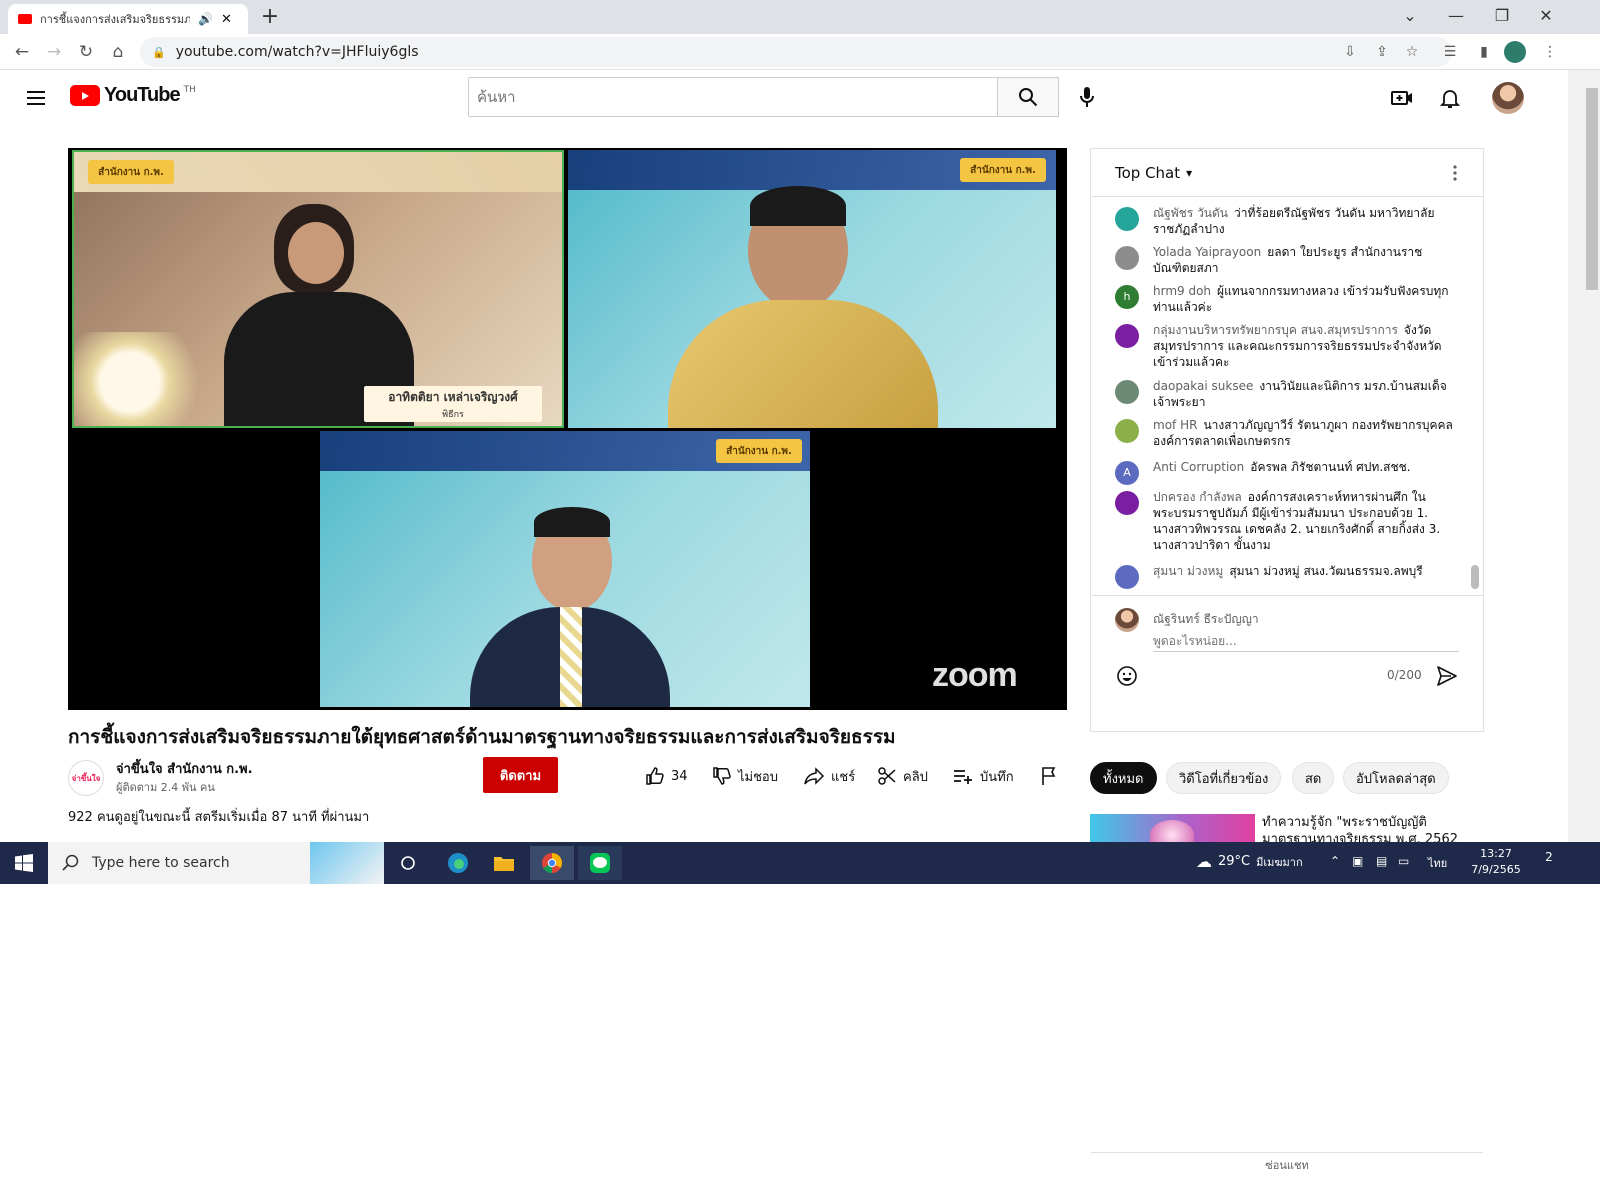 This screenshot has height=1179, width=1600. What do you see at coordinates (1313, 778) in the screenshot?
I see `chip-2: สด` at bounding box center [1313, 778].